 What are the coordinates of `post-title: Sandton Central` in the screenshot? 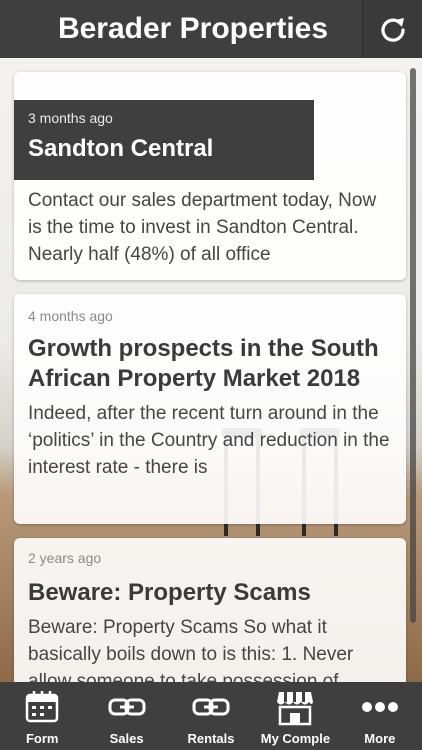 It's located at (121, 148).